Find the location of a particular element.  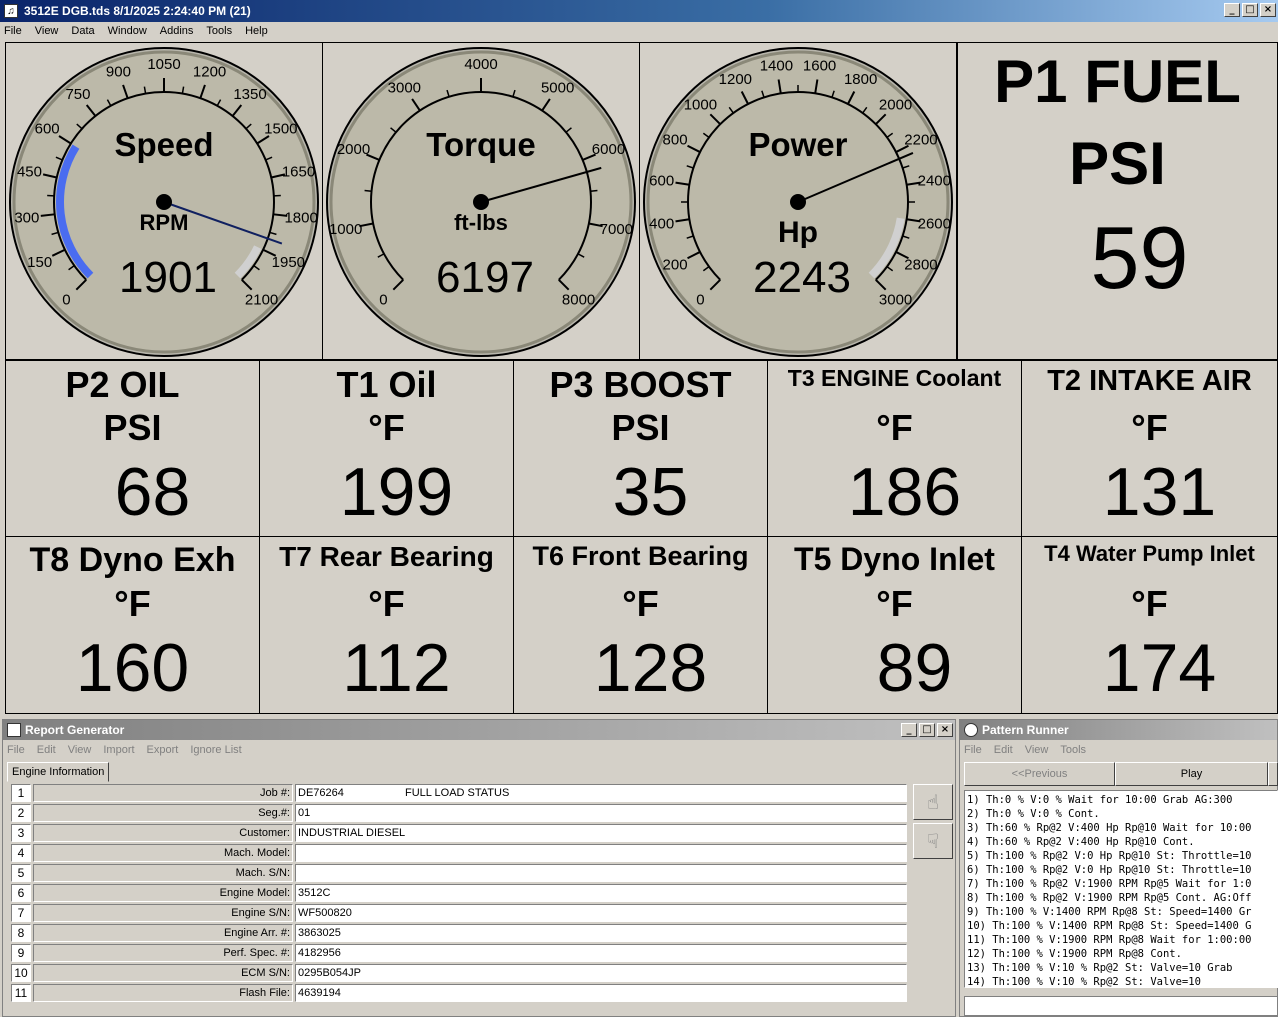

report-menu-view: View is located at coordinates (80, 750).